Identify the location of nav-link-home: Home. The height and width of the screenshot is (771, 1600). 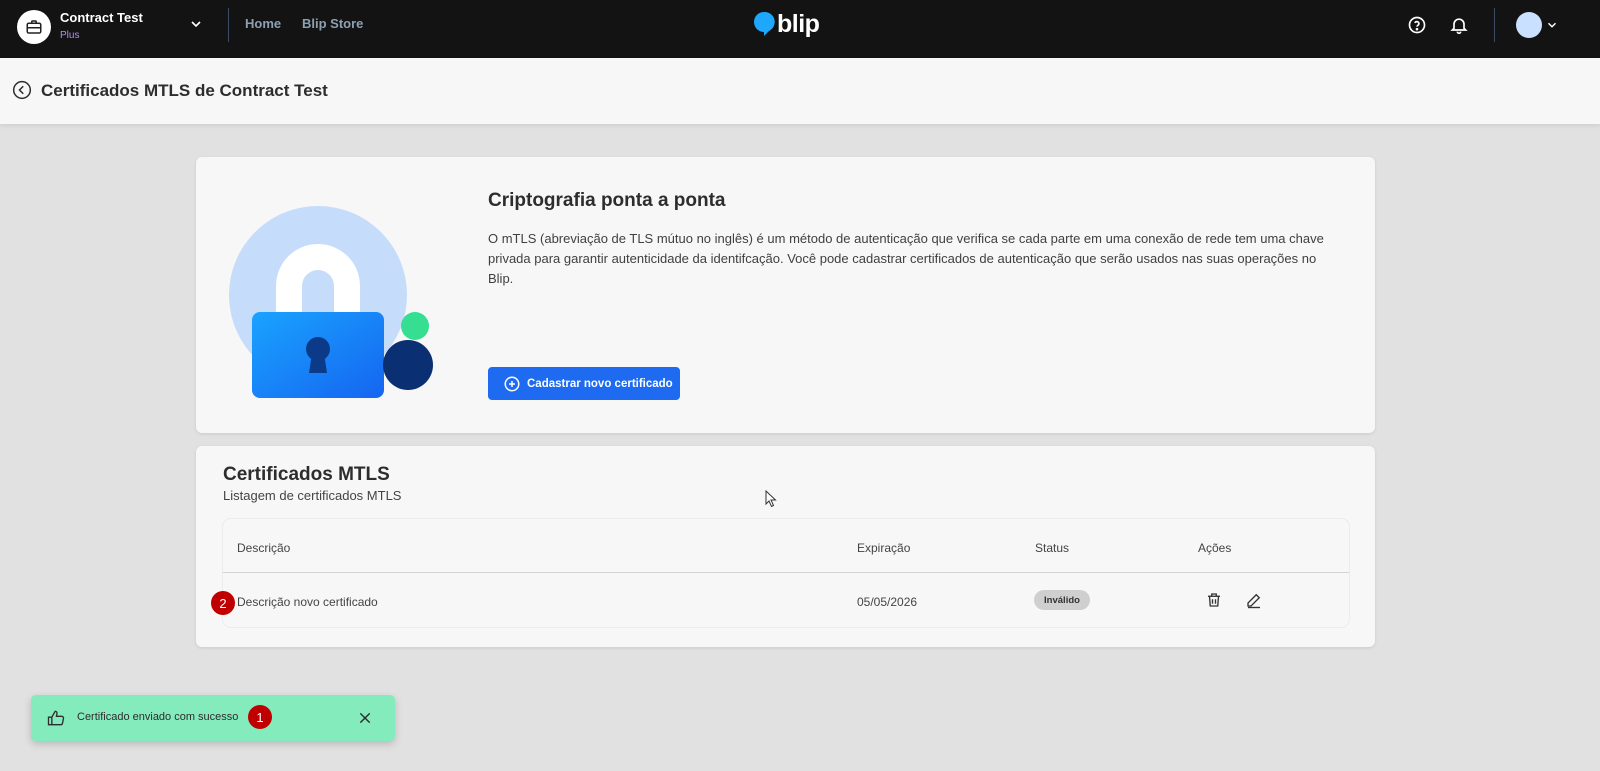
(263, 23).